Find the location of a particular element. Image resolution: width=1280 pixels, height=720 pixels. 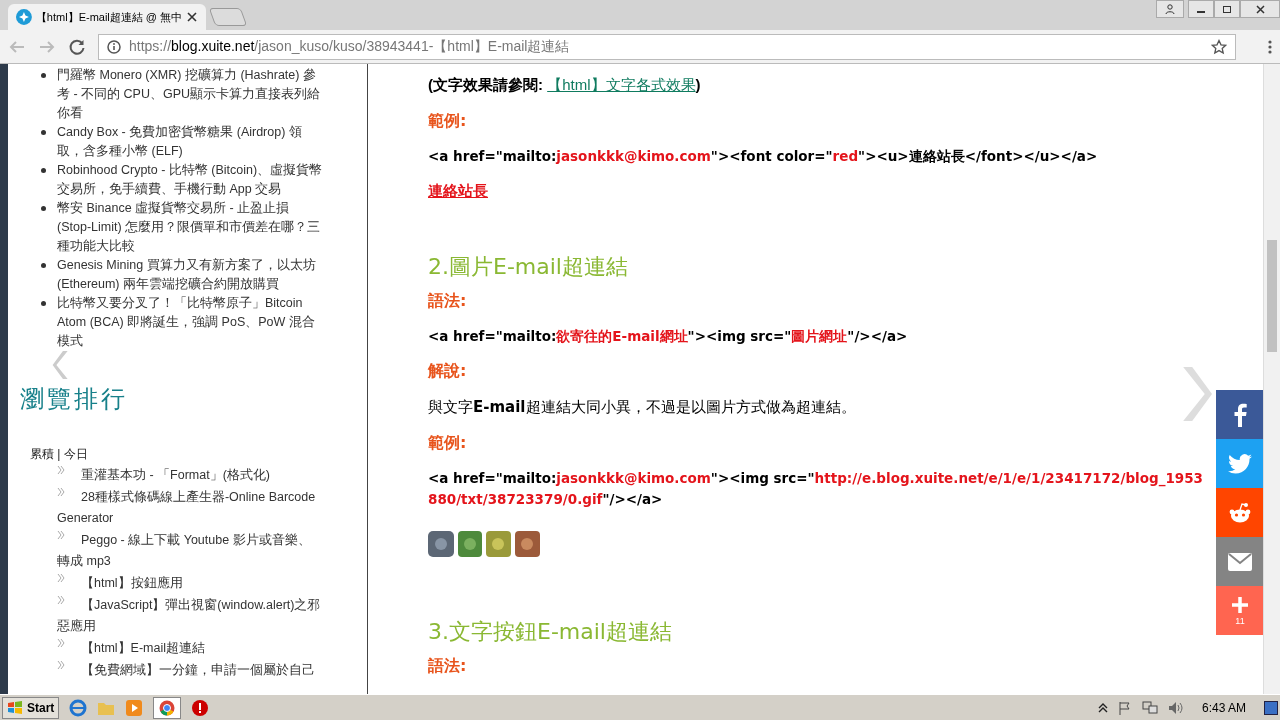

ranking-link: 【免費網域】一分鐘，申請一個屬於自己 is located at coordinates (185, 670).